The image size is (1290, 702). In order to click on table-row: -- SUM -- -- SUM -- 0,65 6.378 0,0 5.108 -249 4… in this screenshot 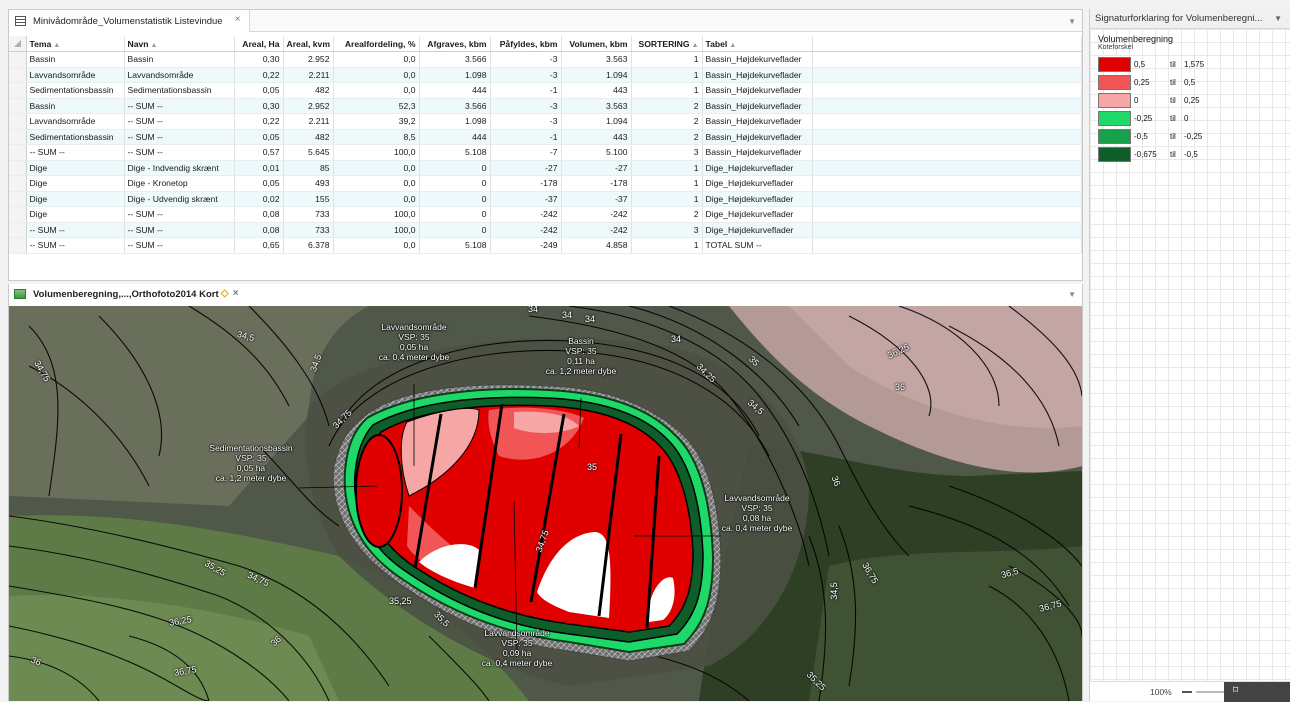, I will do `click(545, 245)`.